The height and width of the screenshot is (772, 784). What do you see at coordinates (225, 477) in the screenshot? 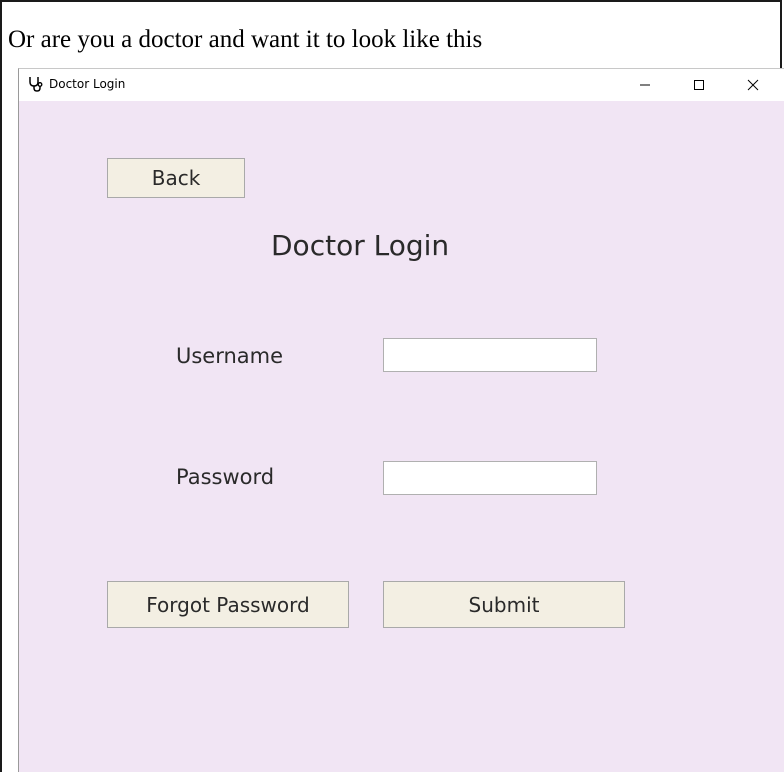
I see `password-label: Password` at bounding box center [225, 477].